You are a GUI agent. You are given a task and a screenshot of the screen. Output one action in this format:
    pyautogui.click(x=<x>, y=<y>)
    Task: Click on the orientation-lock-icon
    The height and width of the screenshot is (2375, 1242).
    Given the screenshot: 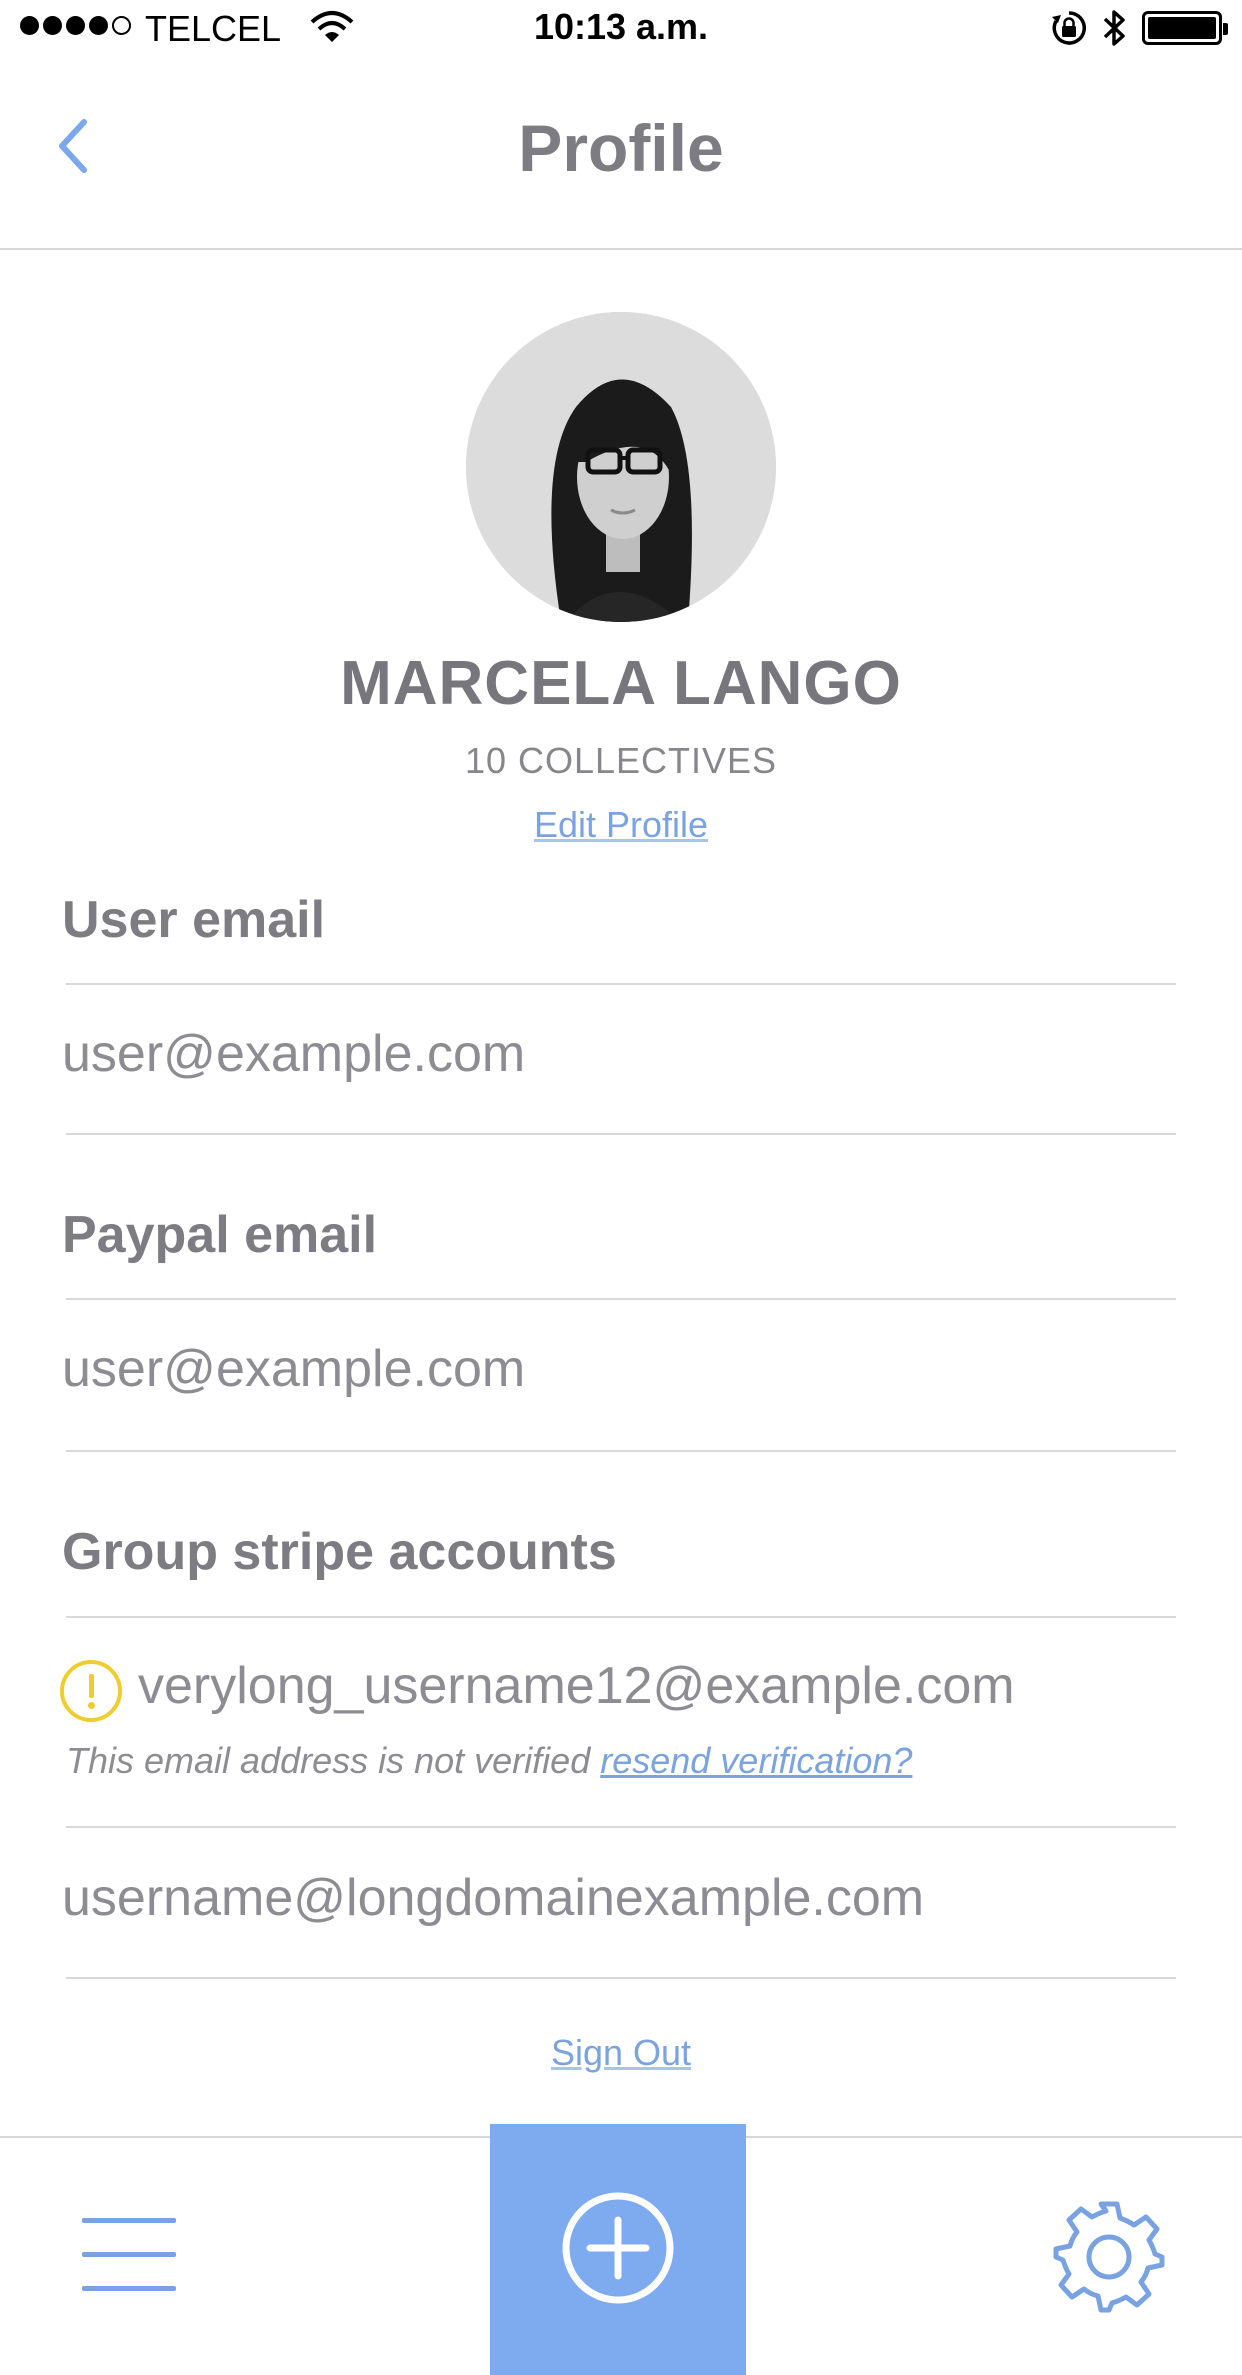 What is the action you would take?
    pyautogui.click(x=1069, y=28)
    